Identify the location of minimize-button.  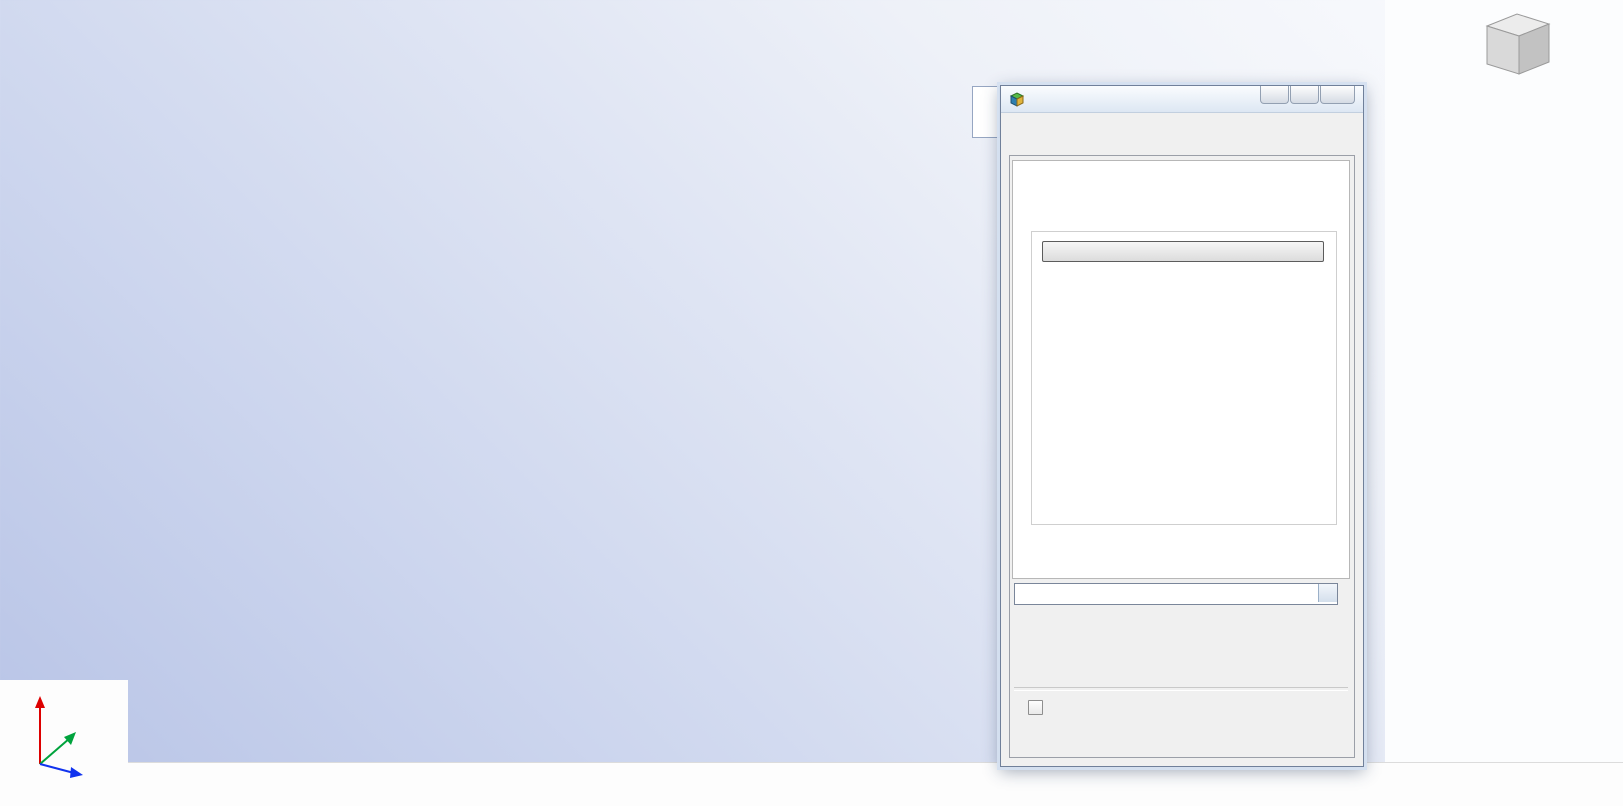
(1274, 95).